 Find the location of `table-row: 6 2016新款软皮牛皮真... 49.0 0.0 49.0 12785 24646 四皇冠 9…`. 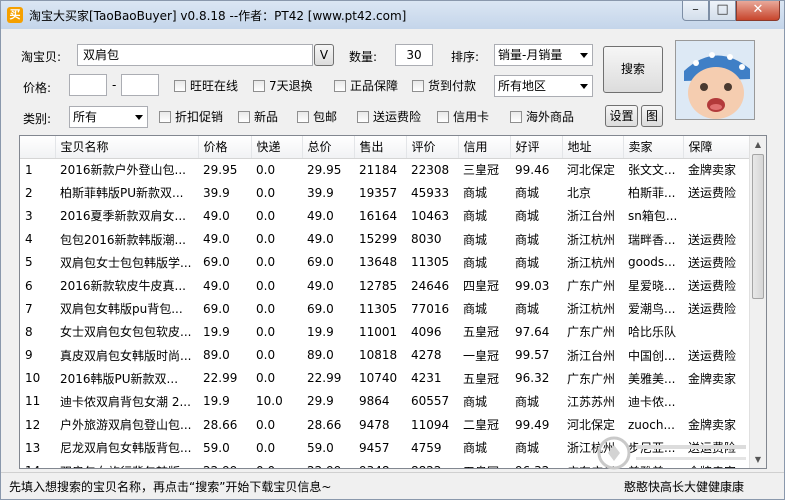

table-row: 6 2016新款软皮牛皮真... 49.0 0.0 49.0 12785 24646 四皇冠 9… is located at coordinates (385, 285).